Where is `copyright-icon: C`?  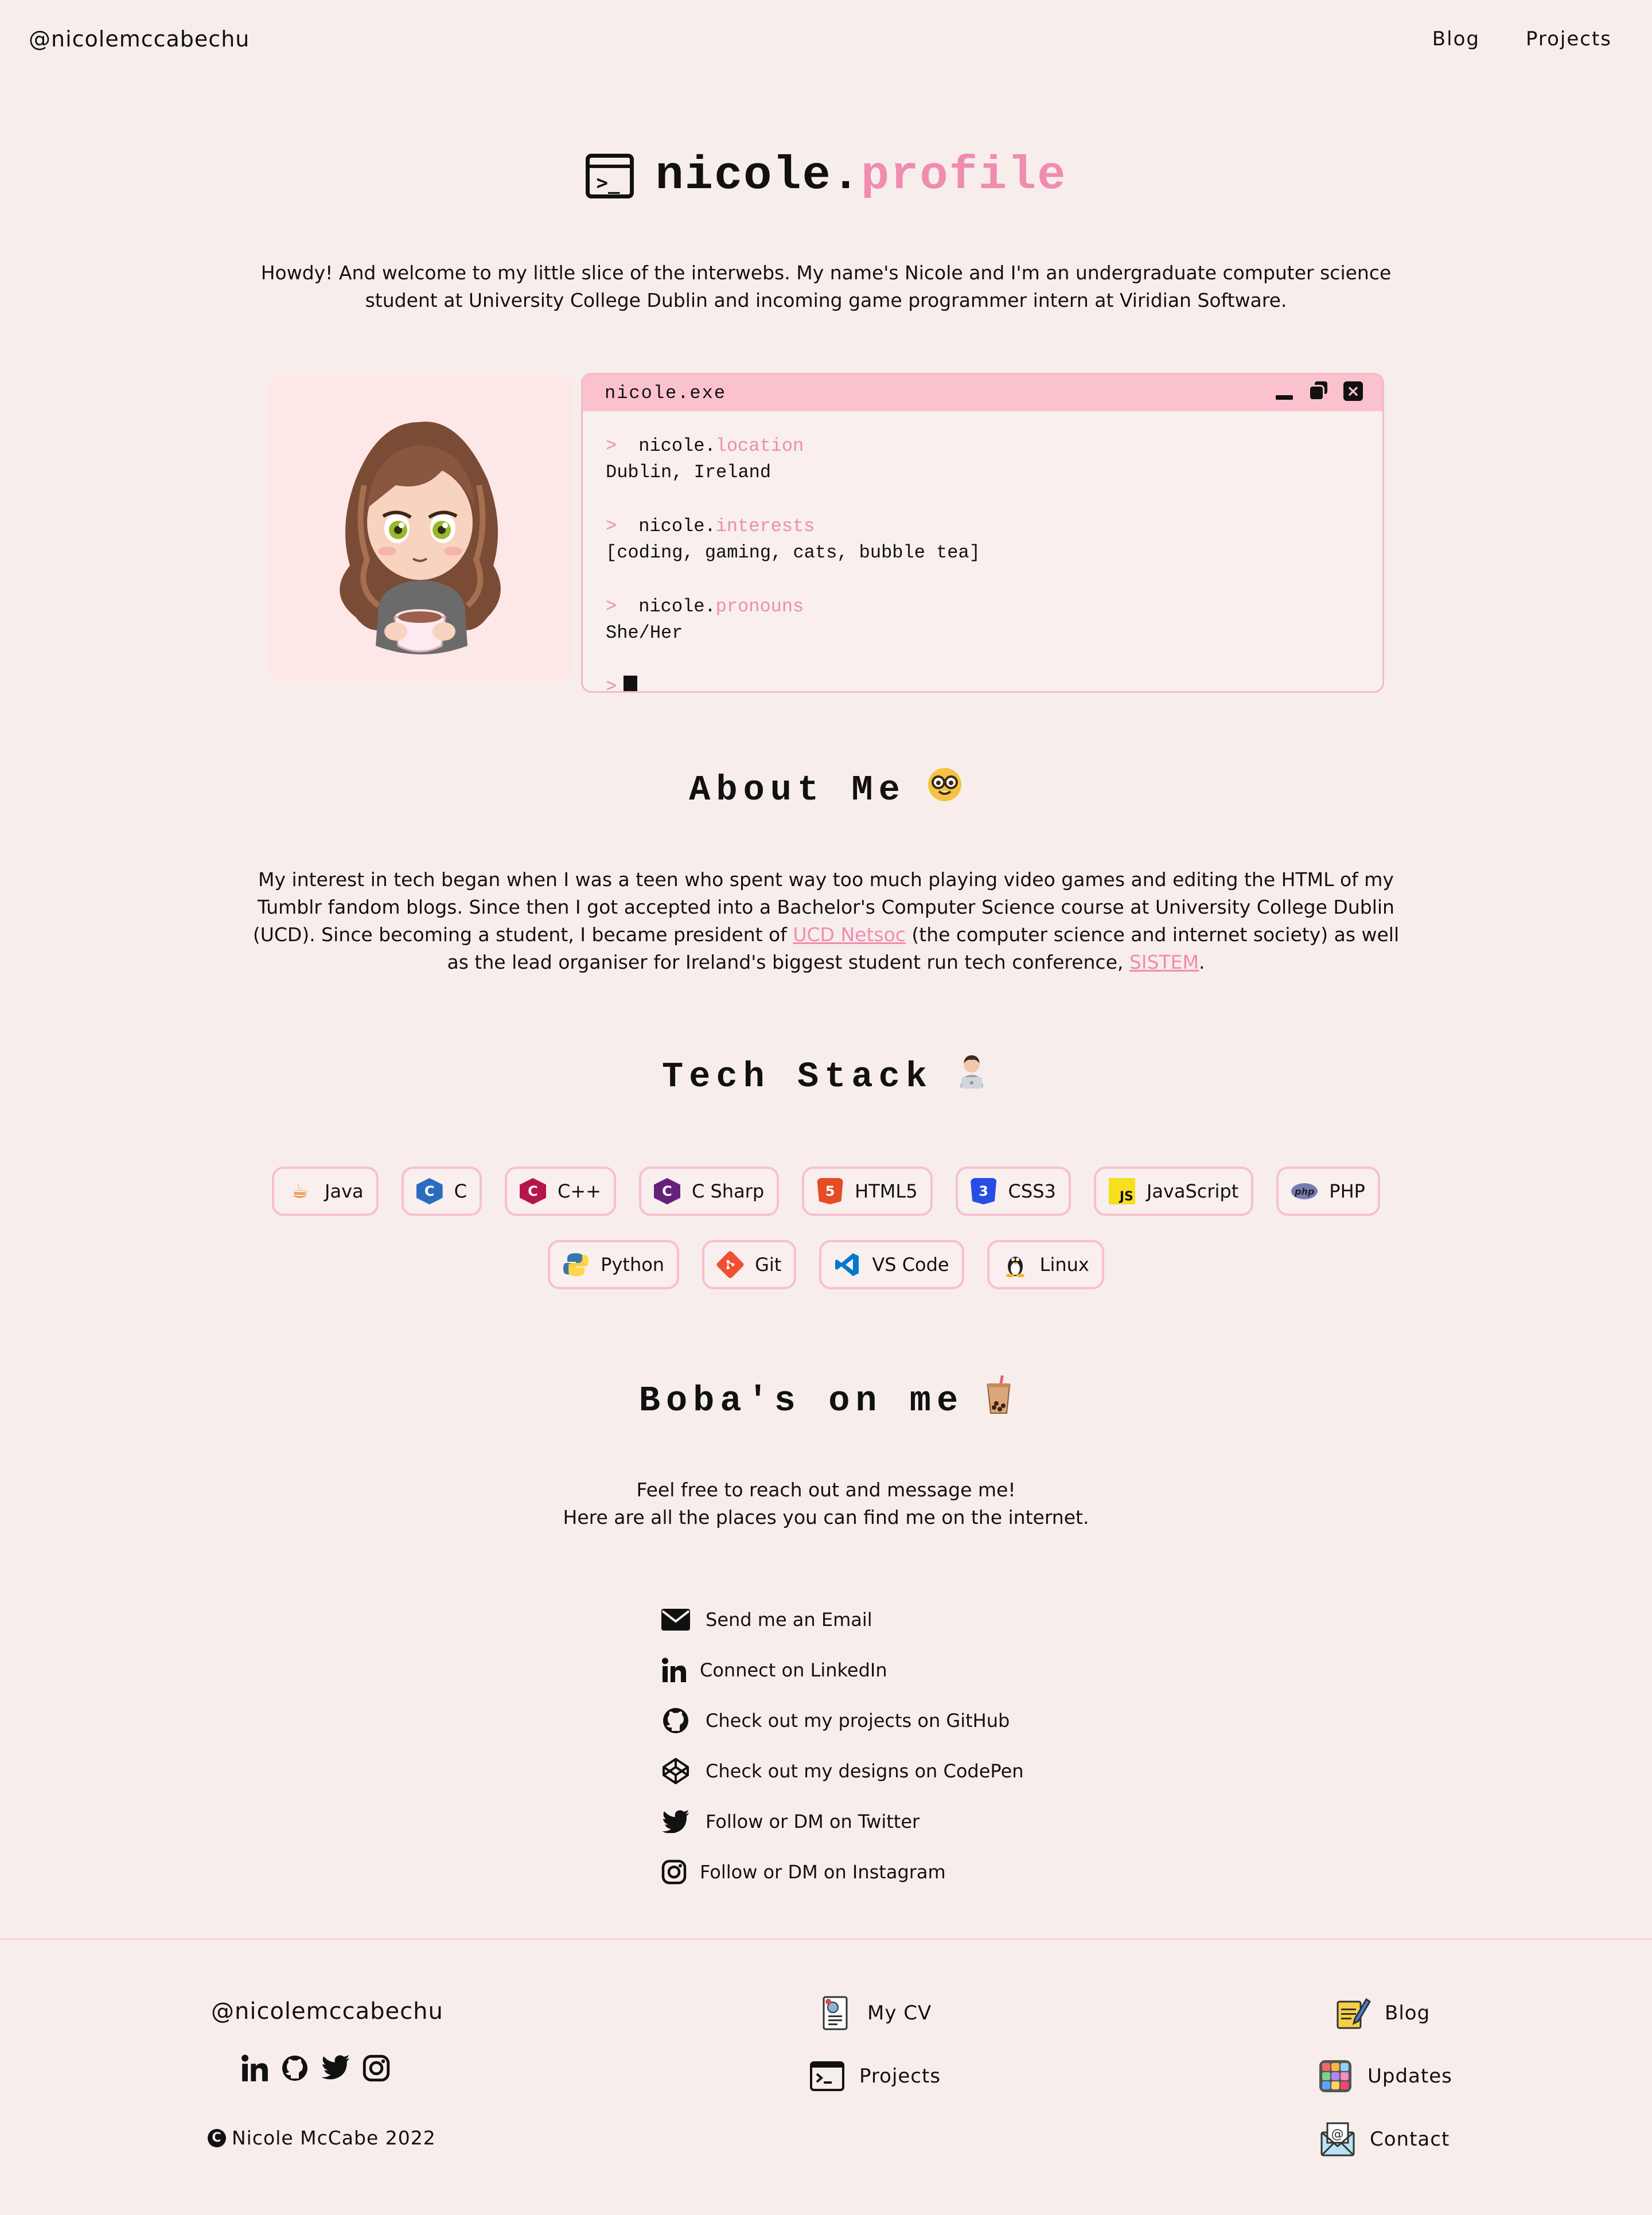
copyright-icon: C is located at coordinates (217, 2137).